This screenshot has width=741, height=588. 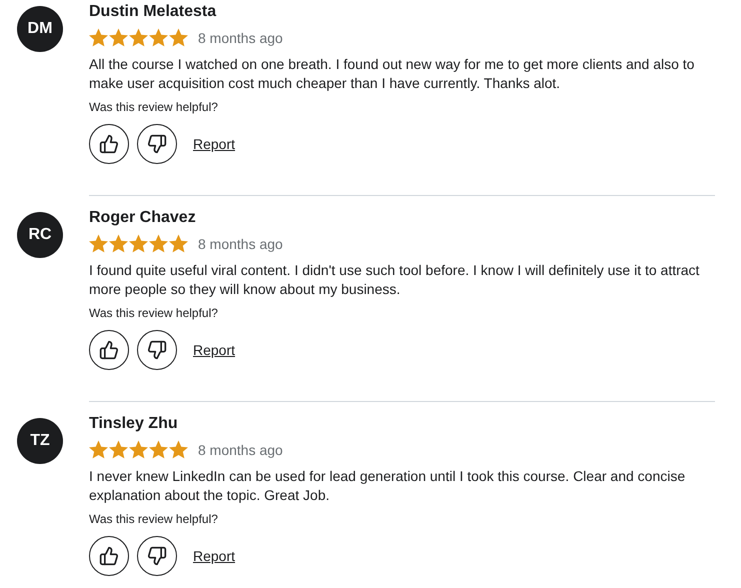 What do you see at coordinates (40, 29) in the screenshot?
I see `user-avatar: DM` at bounding box center [40, 29].